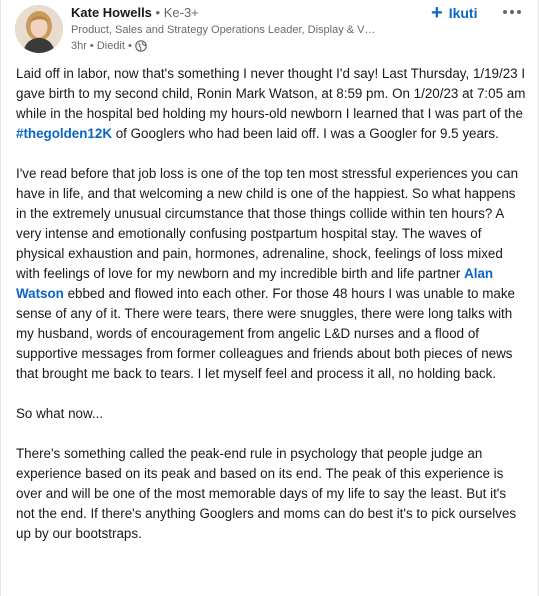 Image resolution: width=539 pixels, height=596 pixels. What do you see at coordinates (437, 13) in the screenshot?
I see `plus-icon: +` at bounding box center [437, 13].